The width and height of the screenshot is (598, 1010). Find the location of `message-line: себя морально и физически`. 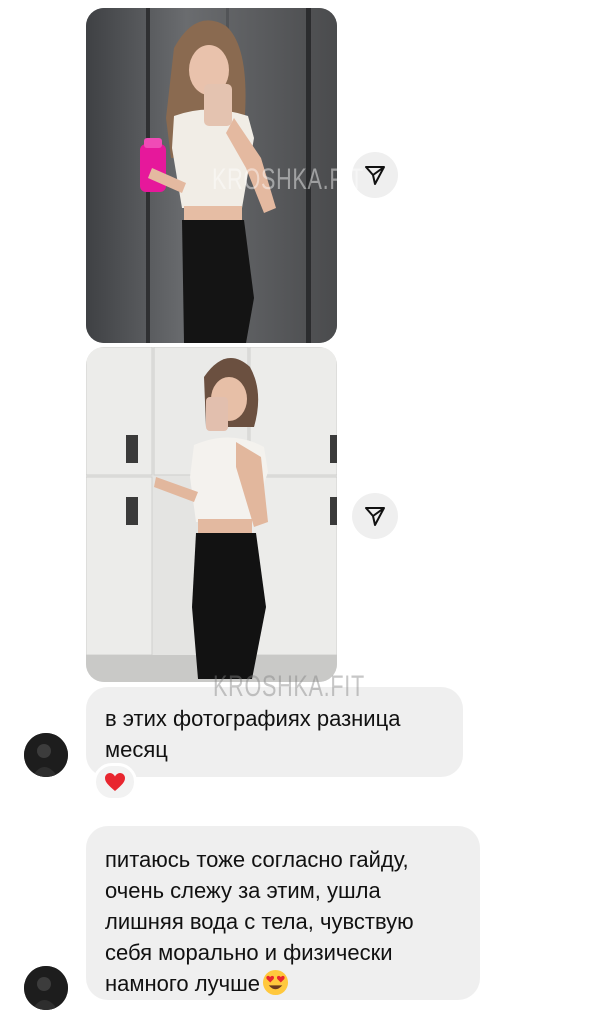

message-line: себя морально и физически is located at coordinates (249, 952).